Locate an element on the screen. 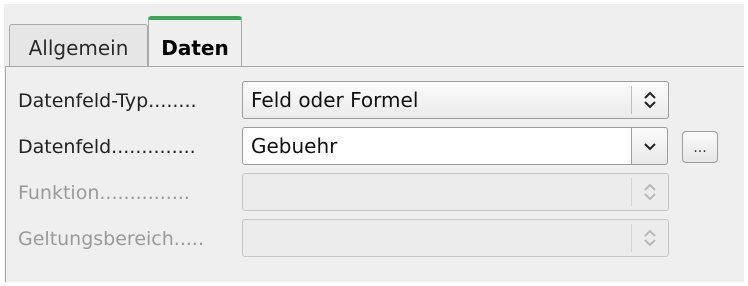 This screenshot has width=748, height=286. tab-allgemein: Allgemein is located at coordinates (78, 47).